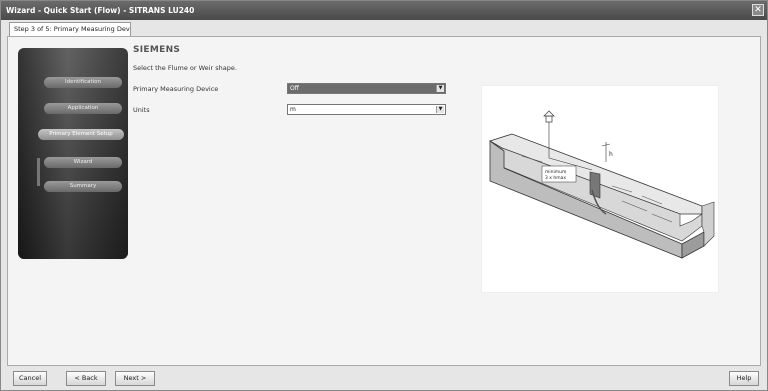 This screenshot has width=768, height=391. Describe the element at coordinates (758, 10) in the screenshot. I see `close-icon: ✕` at that location.